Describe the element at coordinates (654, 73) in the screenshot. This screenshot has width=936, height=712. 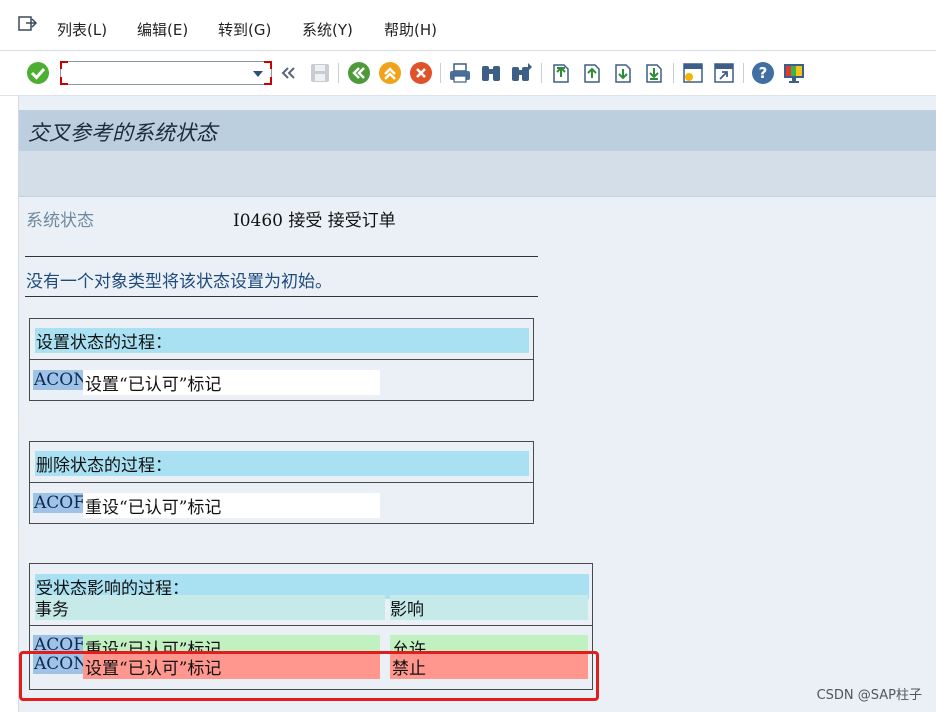
I see `last-page-icon` at that location.